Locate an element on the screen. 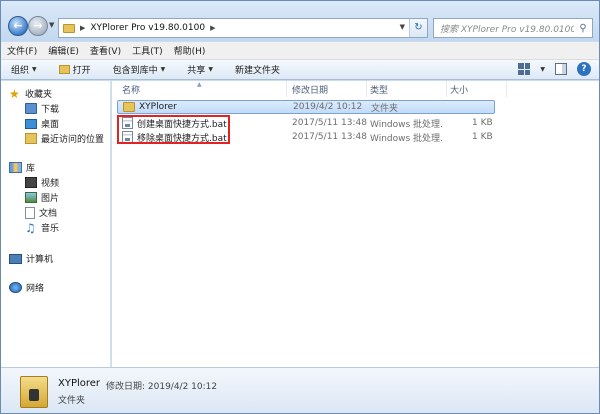 The width and height of the screenshot is (600, 414). share-label: 共享 is located at coordinates (196, 71).